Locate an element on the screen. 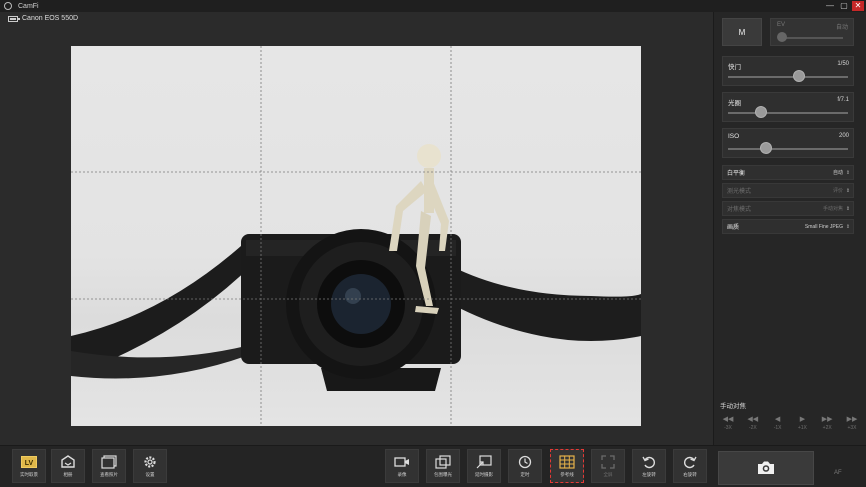 This screenshot has height=487, width=866. fullscreen-label: 全屏 is located at coordinates (608, 474).